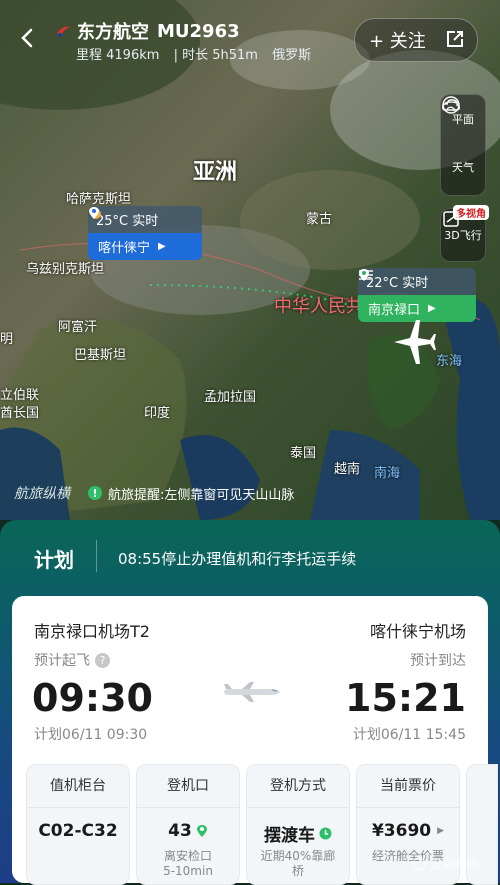 The width and height of the screenshot is (500, 885). What do you see at coordinates (438, 661) in the screenshot?
I see `arrival-label: 预计到达` at bounding box center [438, 661].